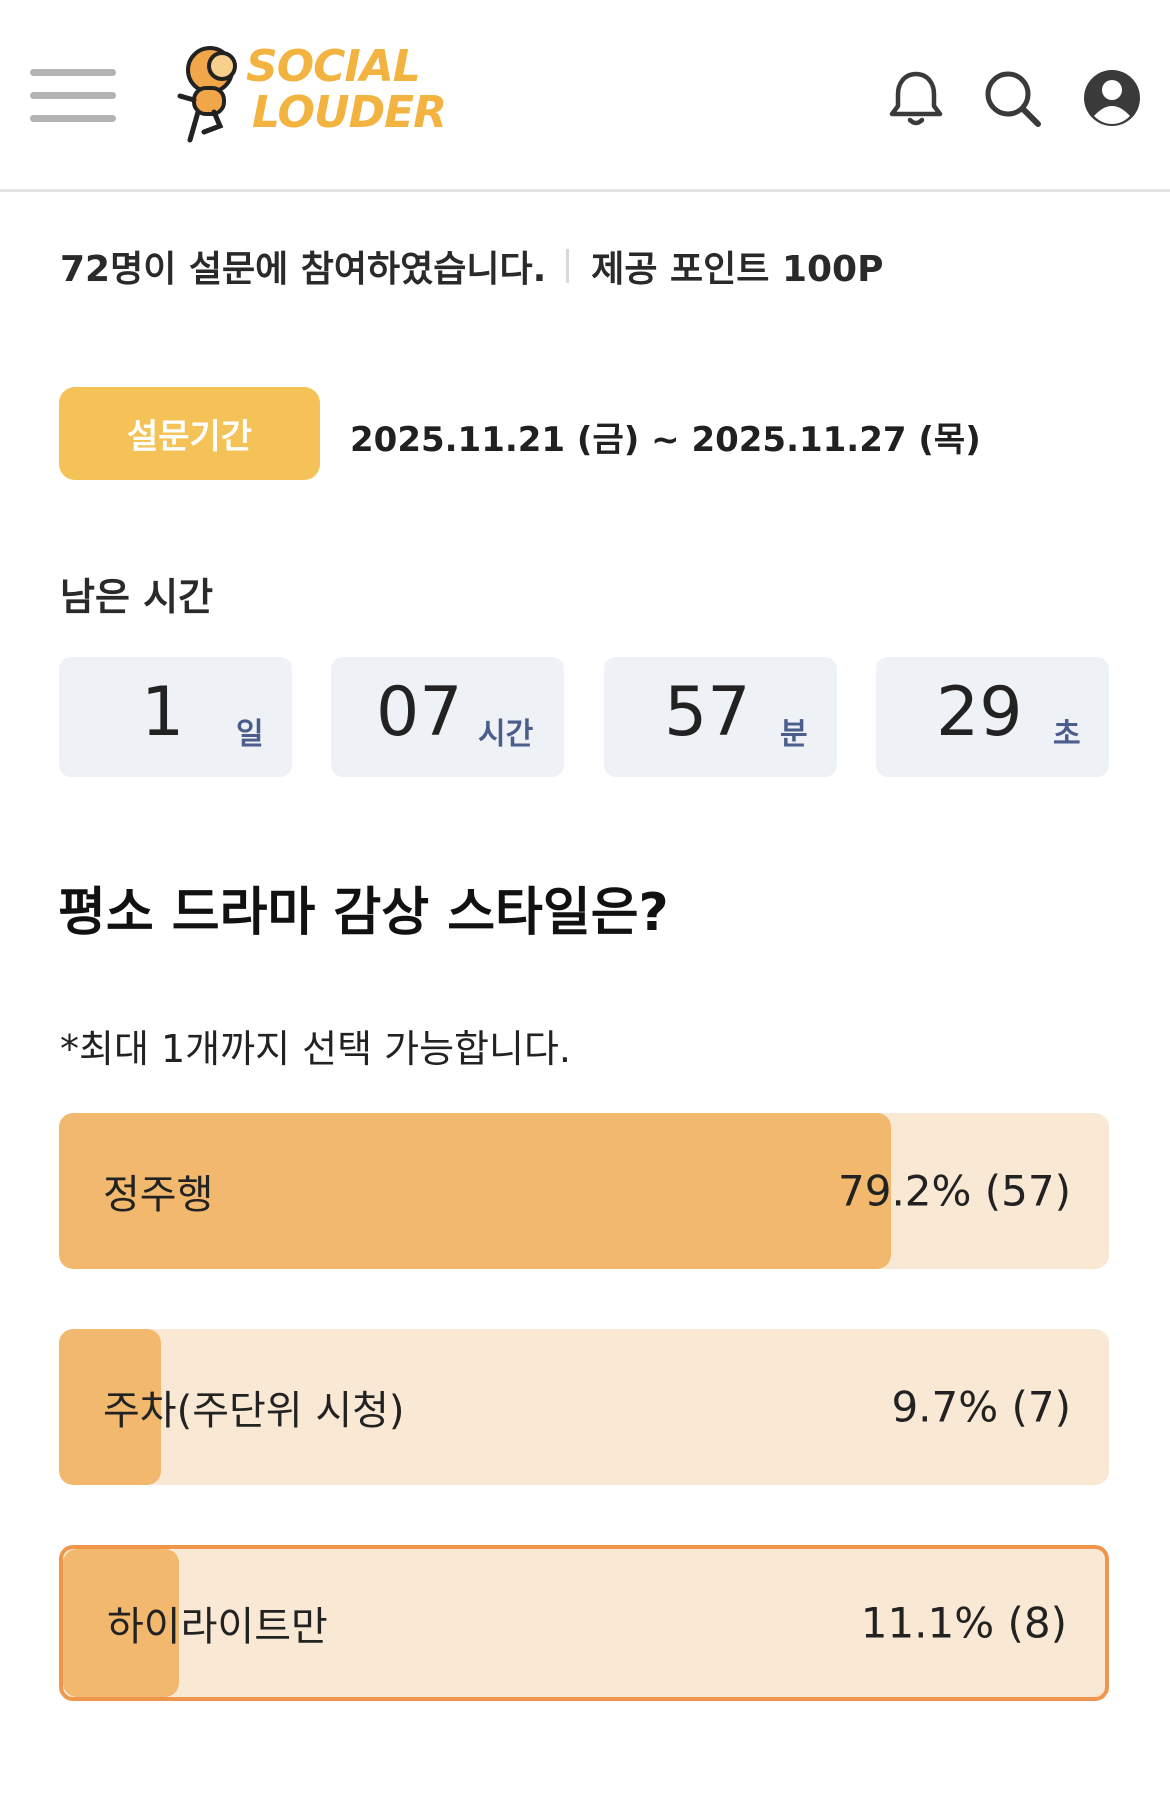  I want to click on option-result: 9.7% (7), so click(981, 1407).